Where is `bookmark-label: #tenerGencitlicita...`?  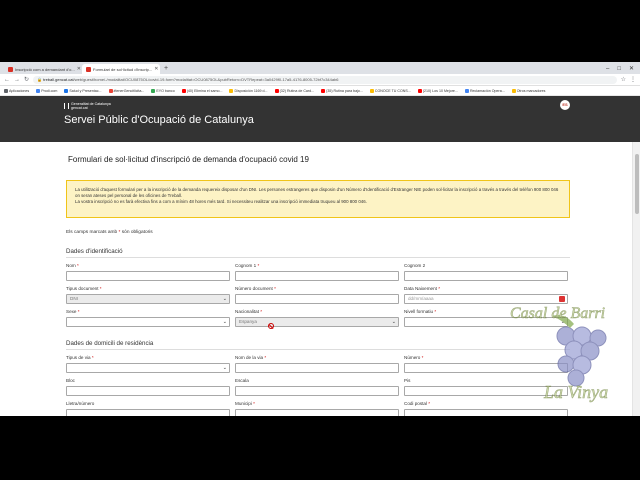
bookmark-label: #tenerGencitlicita... is located at coordinates (129, 90).